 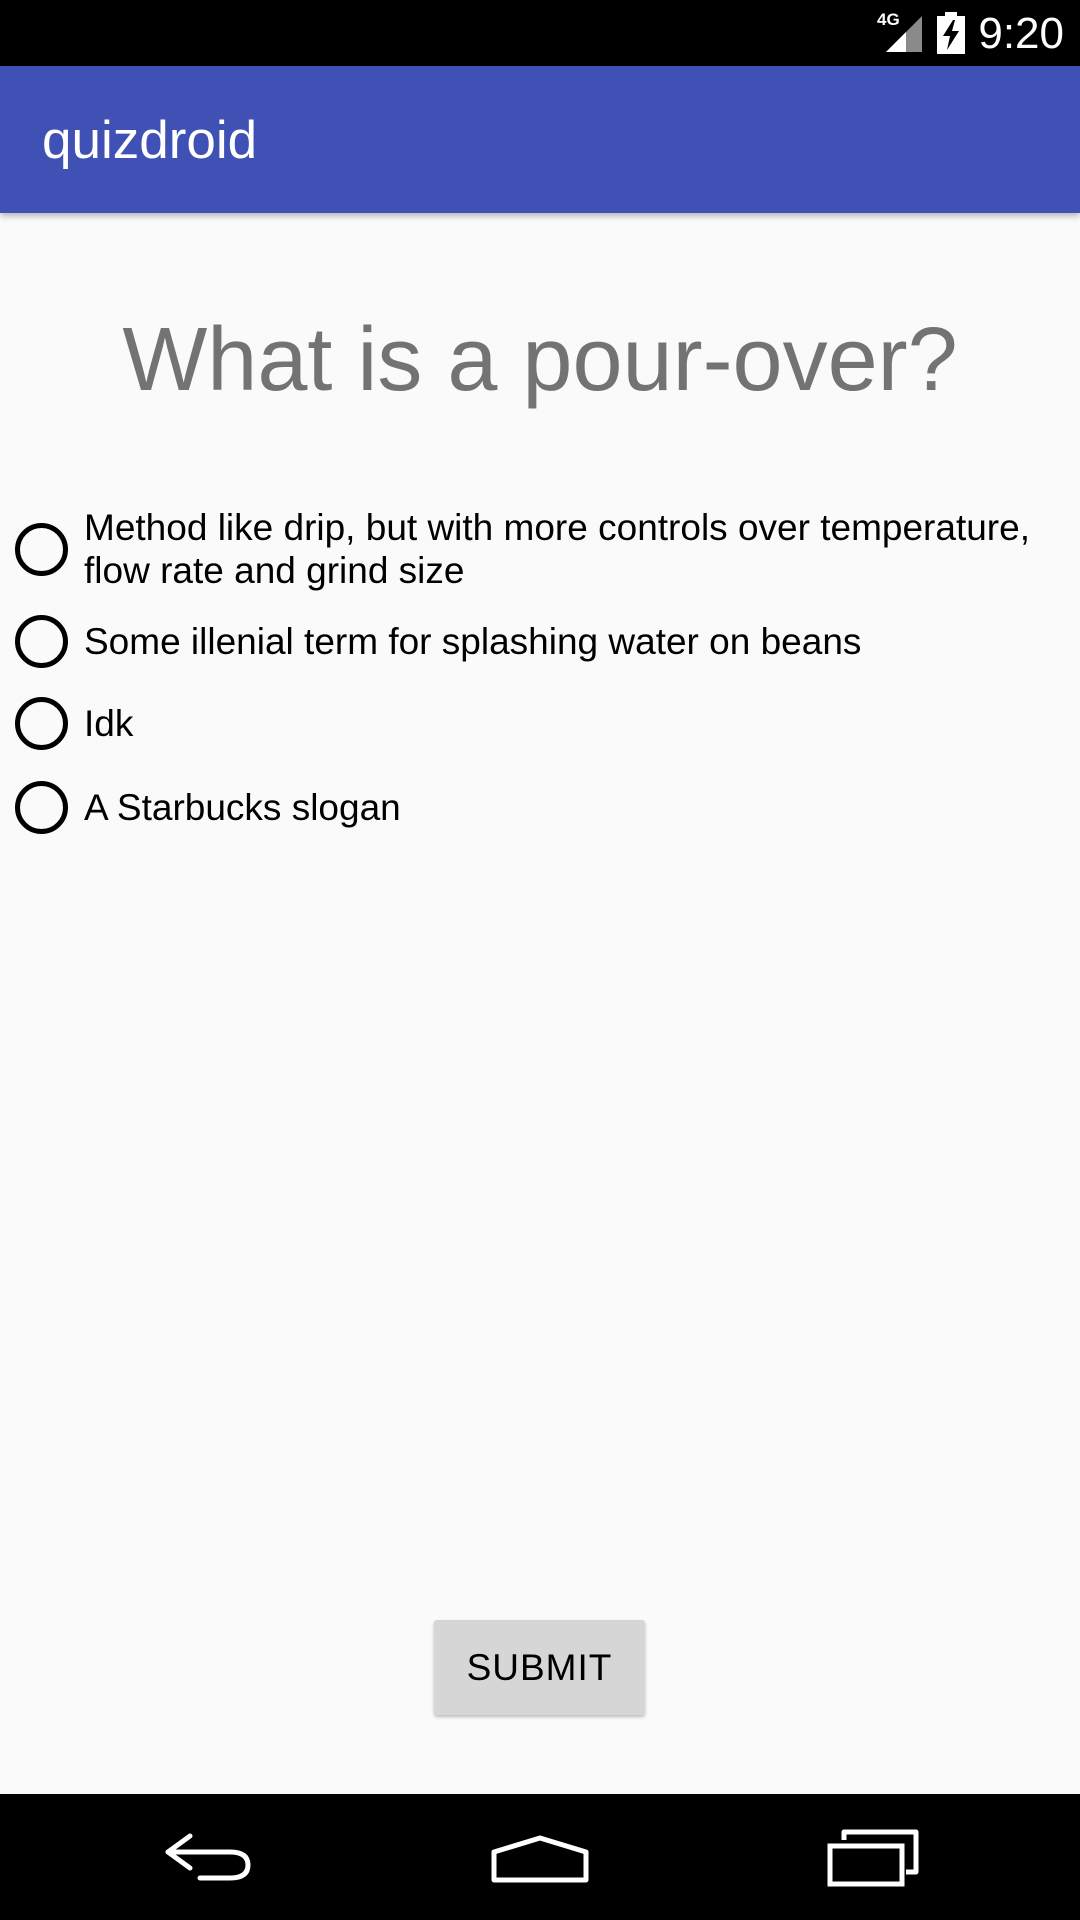 What do you see at coordinates (904, 34) in the screenshot?
I see `signal-icon` at bounding box center [904, 34].